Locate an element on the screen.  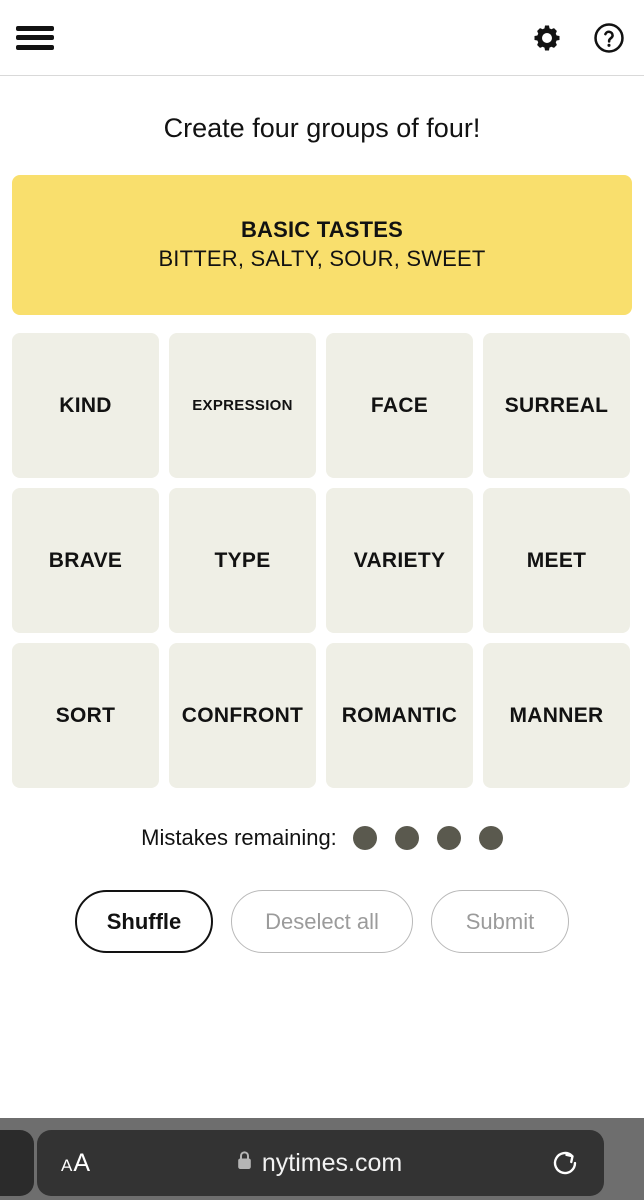
submit-button: Submit is located at coordinates (500, 921).